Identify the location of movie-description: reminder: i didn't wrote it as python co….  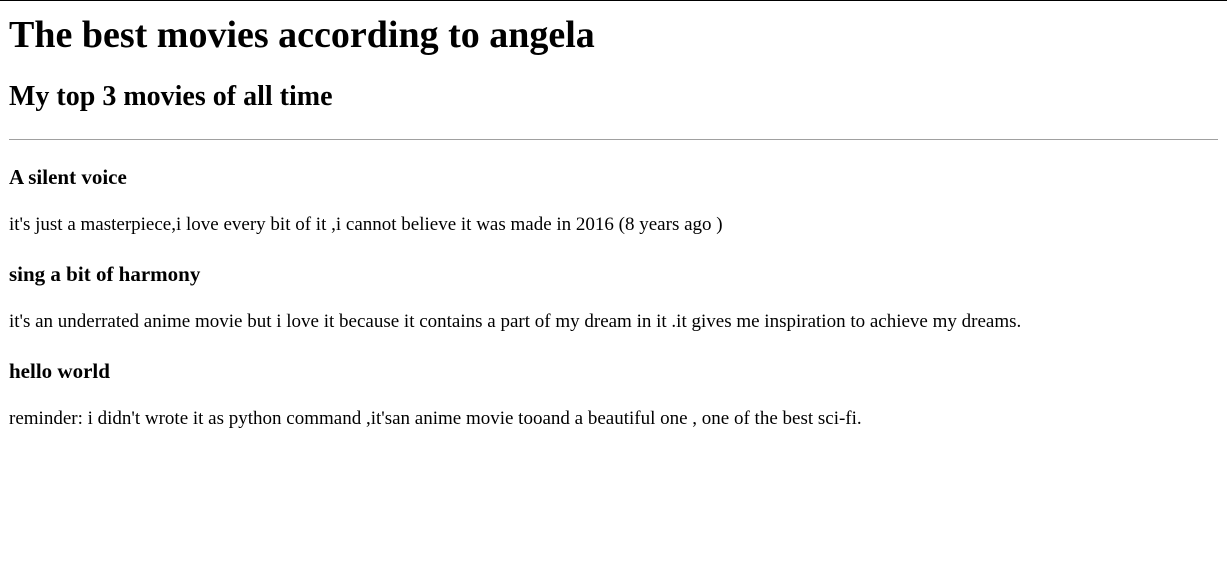
(435, 418).